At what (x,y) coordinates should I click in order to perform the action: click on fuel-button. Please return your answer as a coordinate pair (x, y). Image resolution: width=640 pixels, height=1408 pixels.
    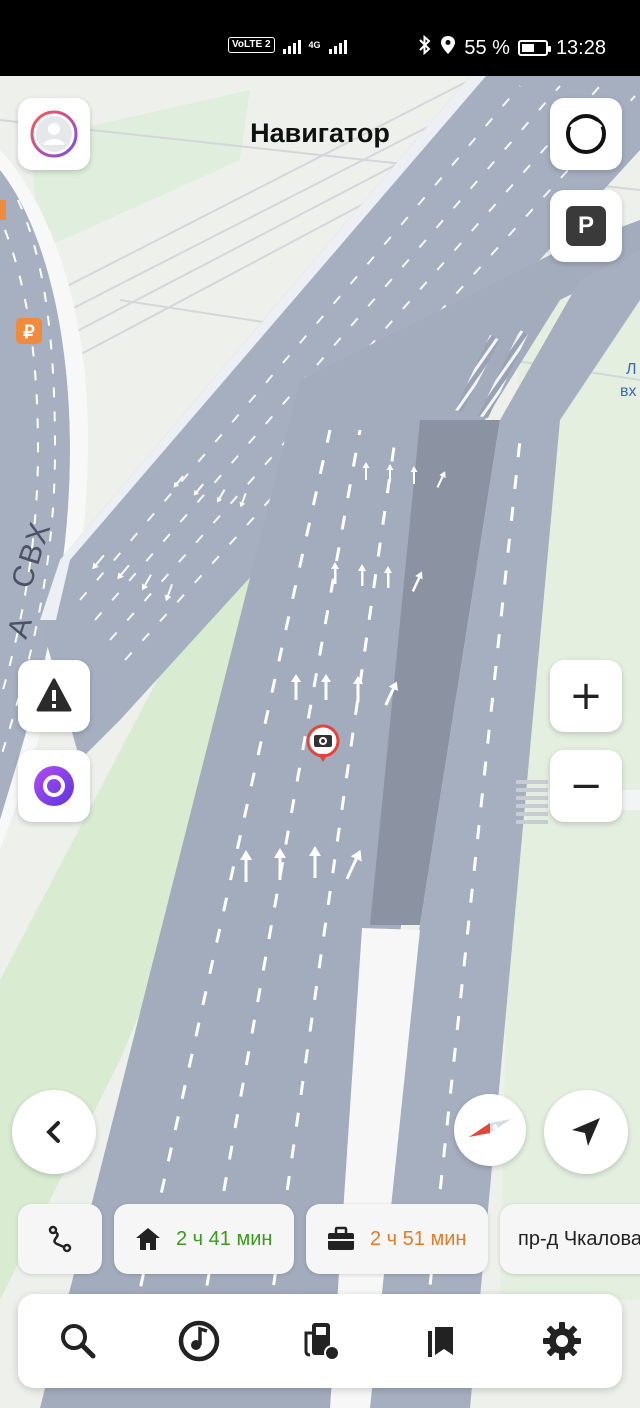
    Looking at the image, I should click on (320, 1341).